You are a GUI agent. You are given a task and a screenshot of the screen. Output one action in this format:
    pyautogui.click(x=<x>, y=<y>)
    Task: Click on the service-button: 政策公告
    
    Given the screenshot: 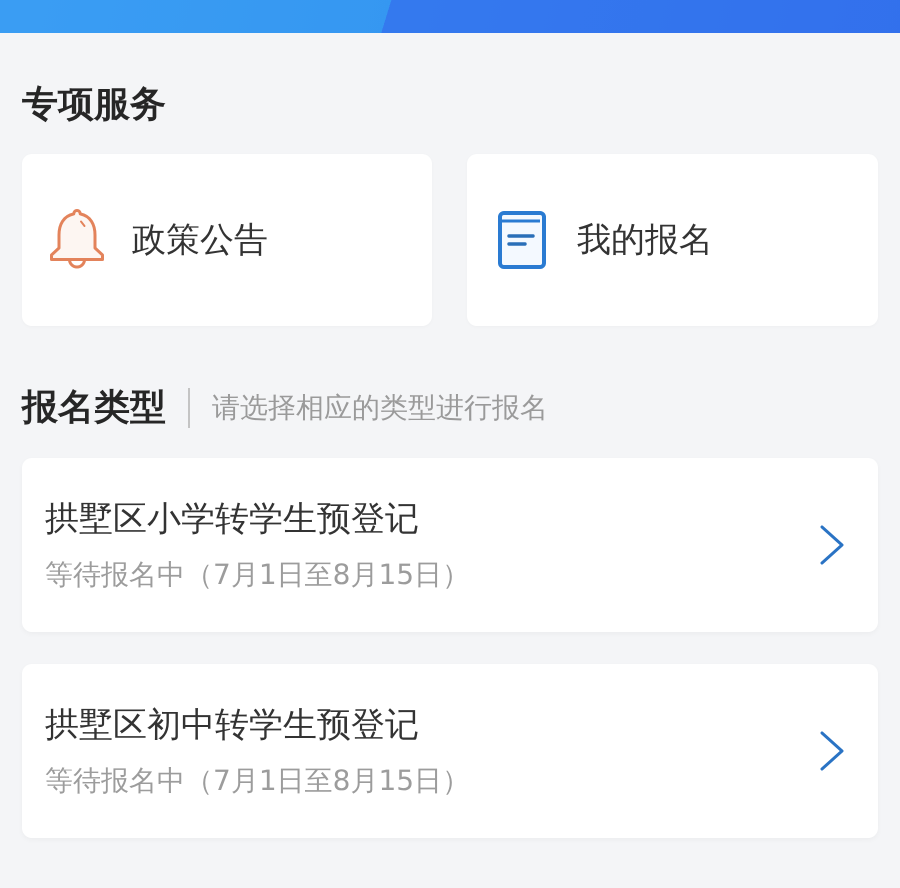 What is the action you would take?
    pyautogui.click(x=227, y=240)
    